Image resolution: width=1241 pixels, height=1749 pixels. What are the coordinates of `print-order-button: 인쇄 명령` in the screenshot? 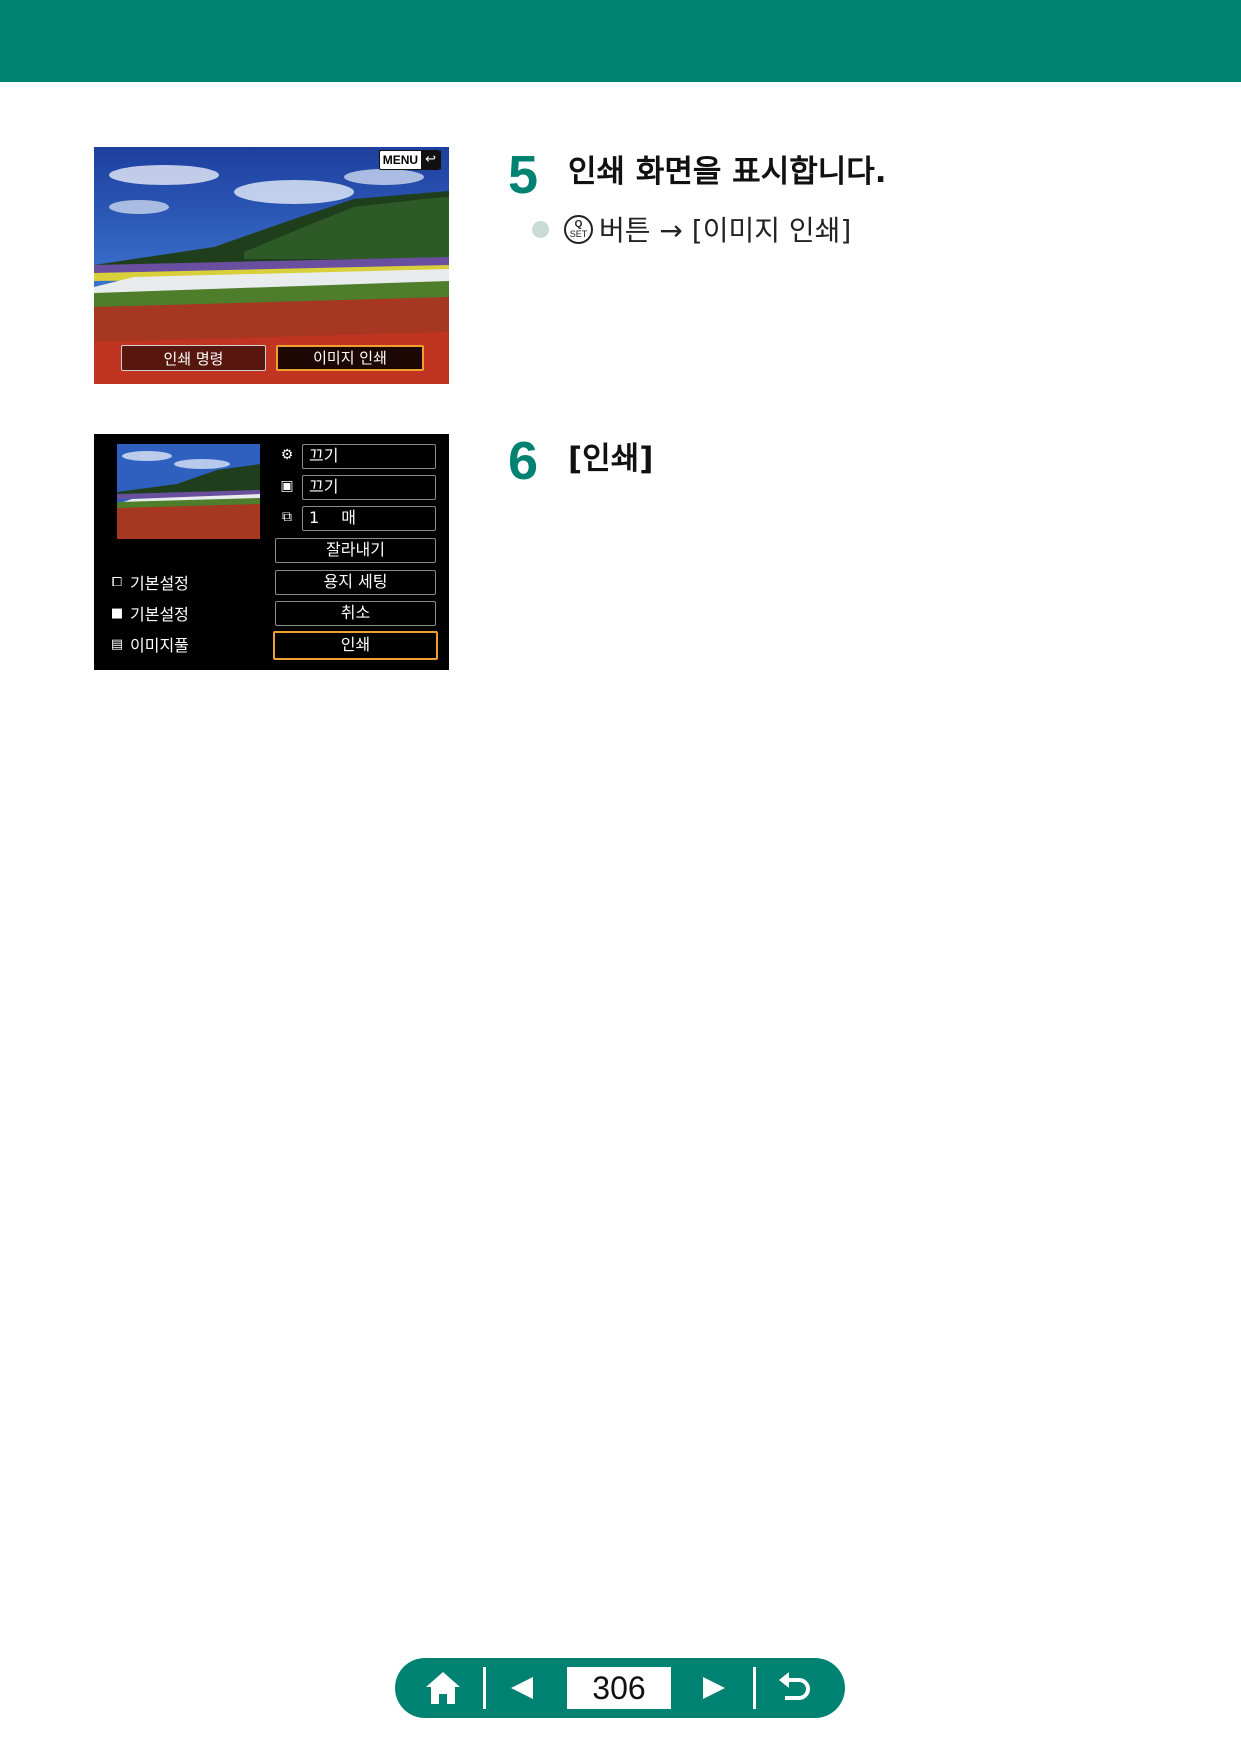 It's located at (193, 358).